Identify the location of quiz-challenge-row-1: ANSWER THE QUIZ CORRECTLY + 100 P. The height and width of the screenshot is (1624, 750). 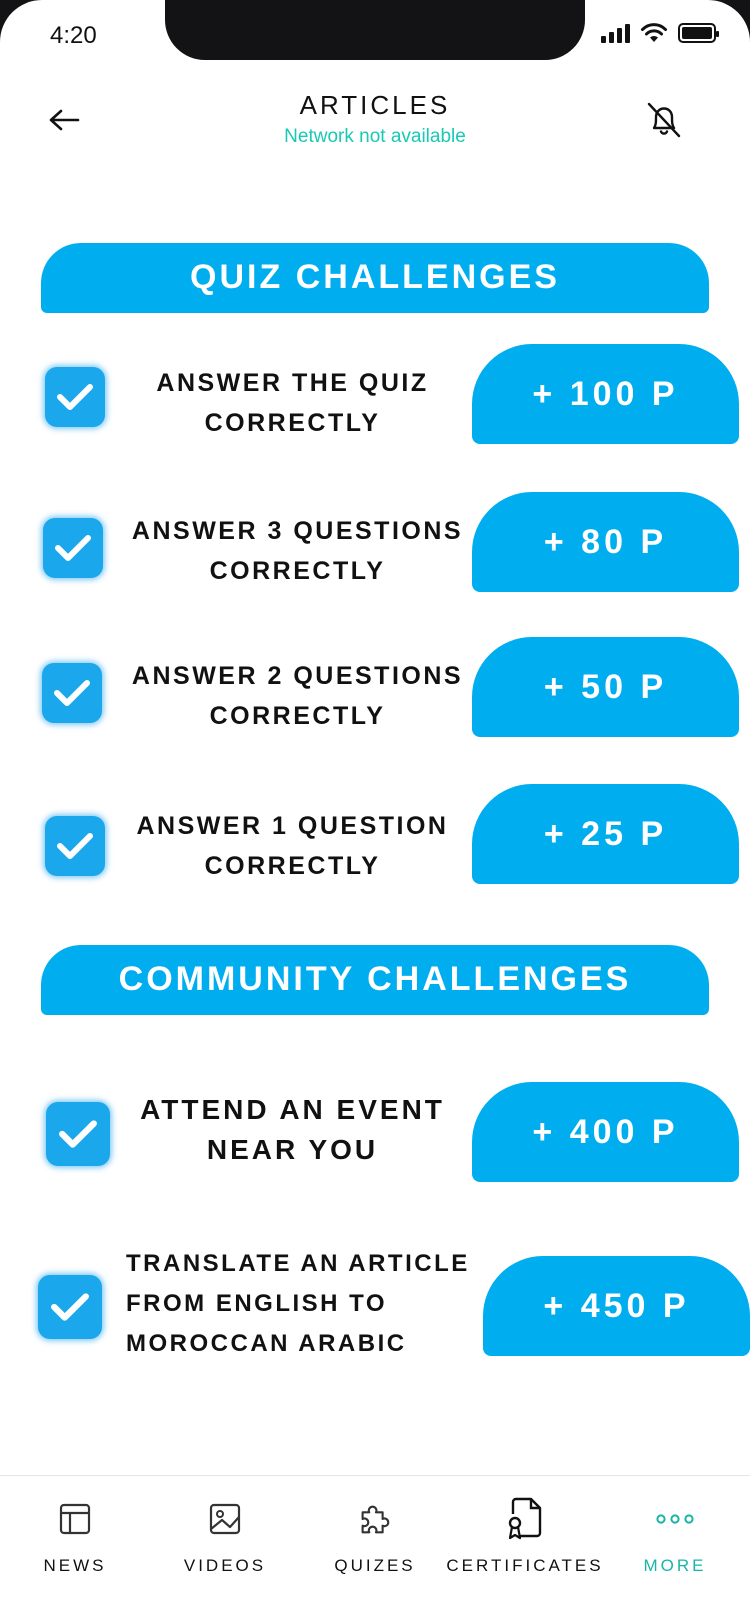
(375, 395).